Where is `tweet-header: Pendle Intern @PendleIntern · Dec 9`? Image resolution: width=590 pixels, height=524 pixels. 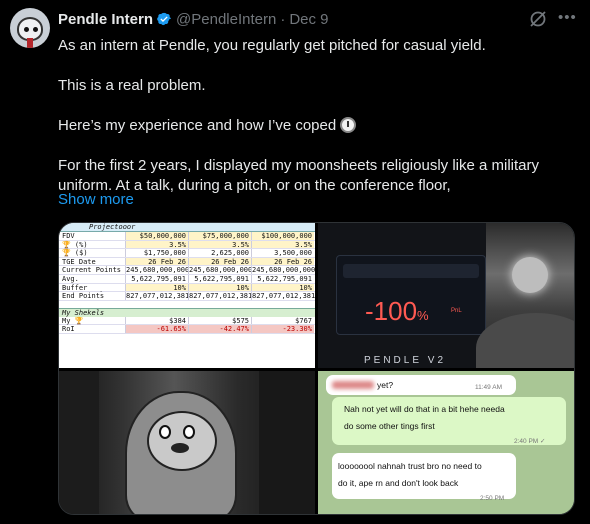 tweet-header: Pendle Intern @PendleIntern · Dec 9 is located at coordinates (193, 19).